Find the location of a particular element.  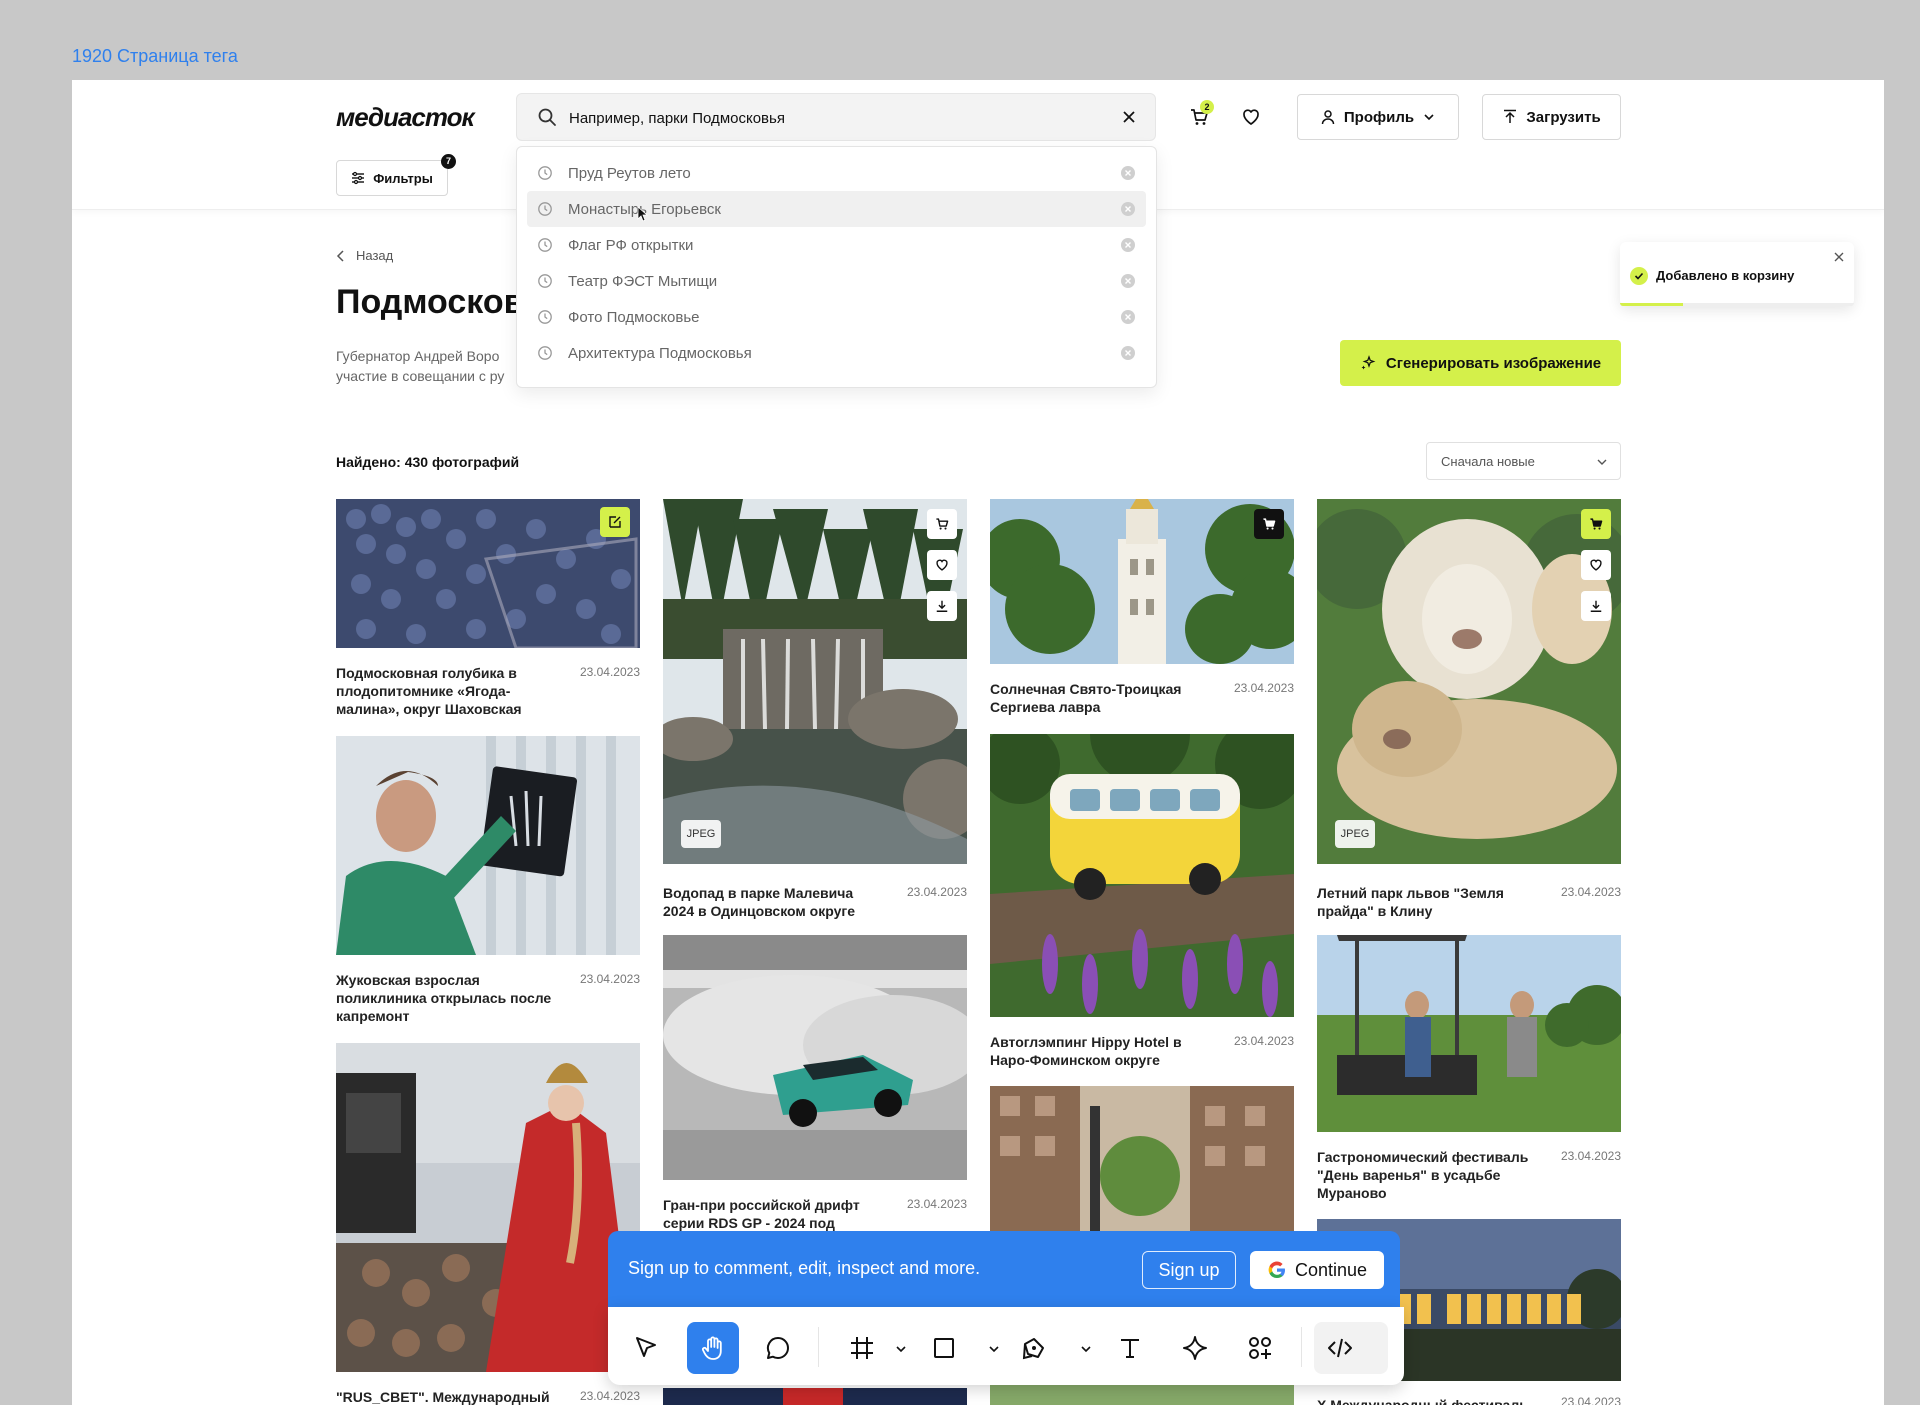

cart-count-badge: 2 is located at coordinates (1207, 107).